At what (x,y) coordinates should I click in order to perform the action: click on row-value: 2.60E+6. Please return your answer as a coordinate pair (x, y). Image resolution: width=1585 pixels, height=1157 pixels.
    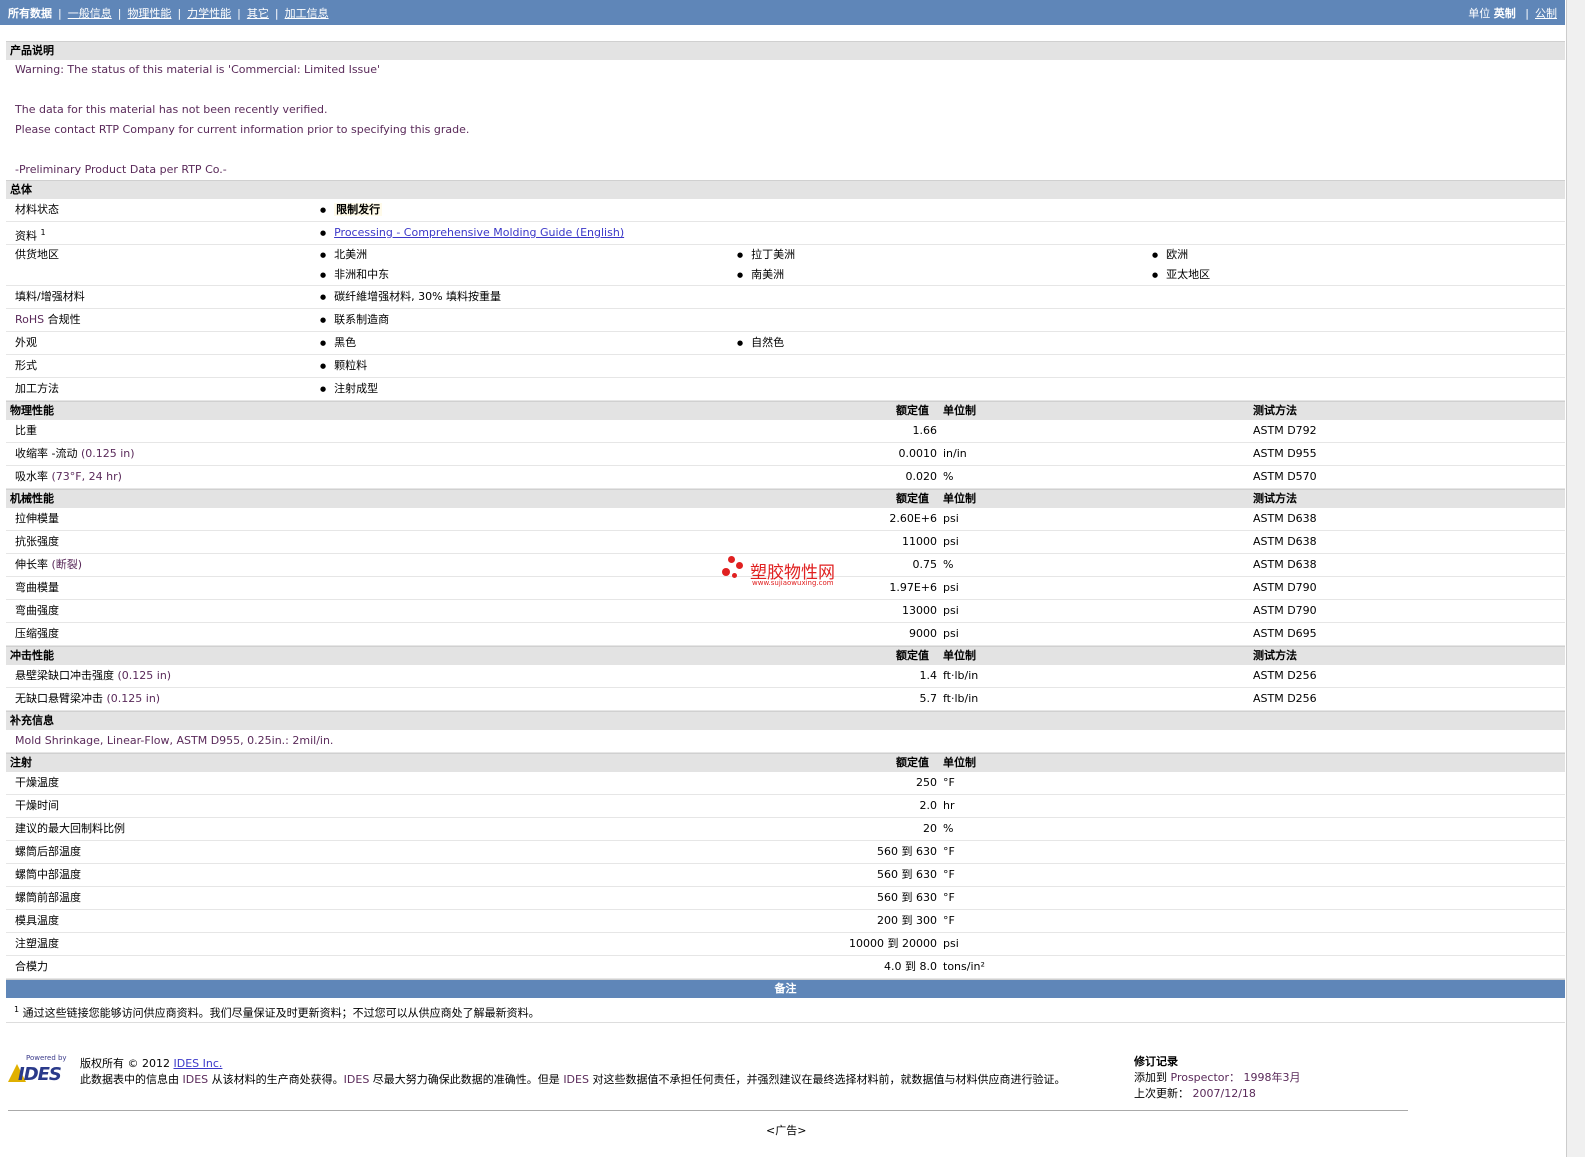
    Looking at the image, I should click on (913, 518).